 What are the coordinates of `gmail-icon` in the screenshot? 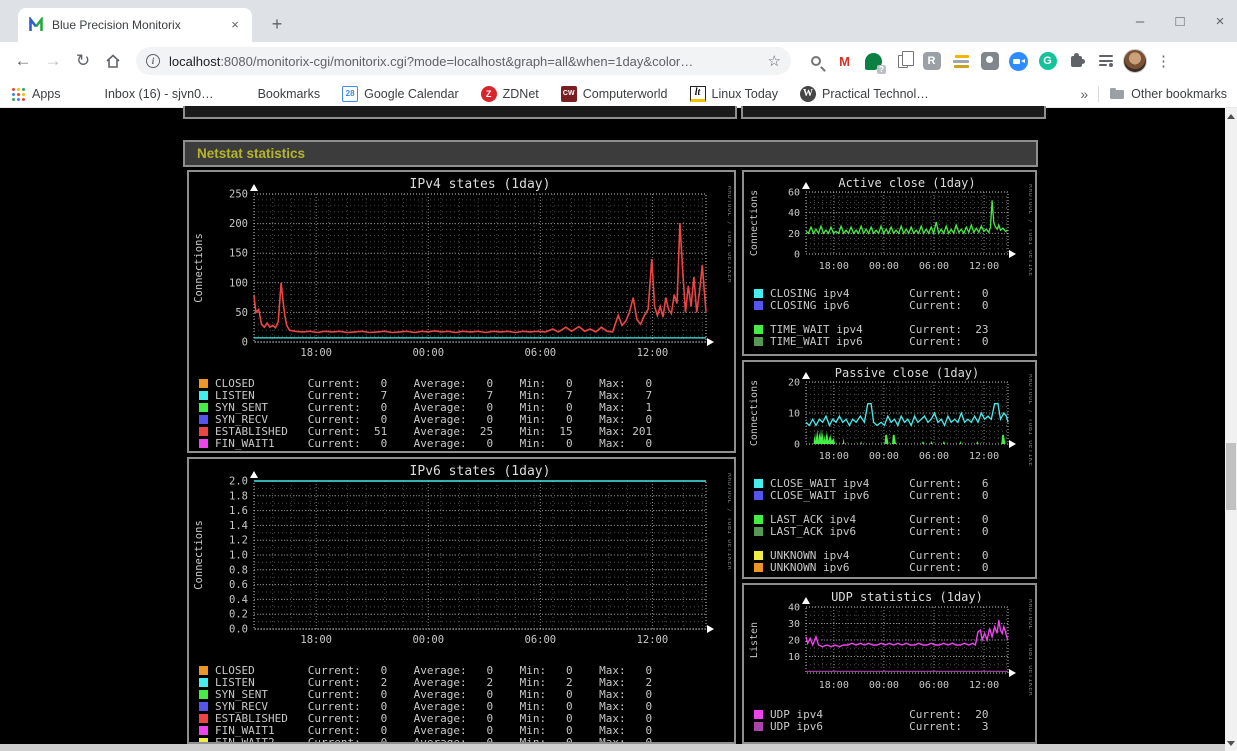 It's located at (91, 94).